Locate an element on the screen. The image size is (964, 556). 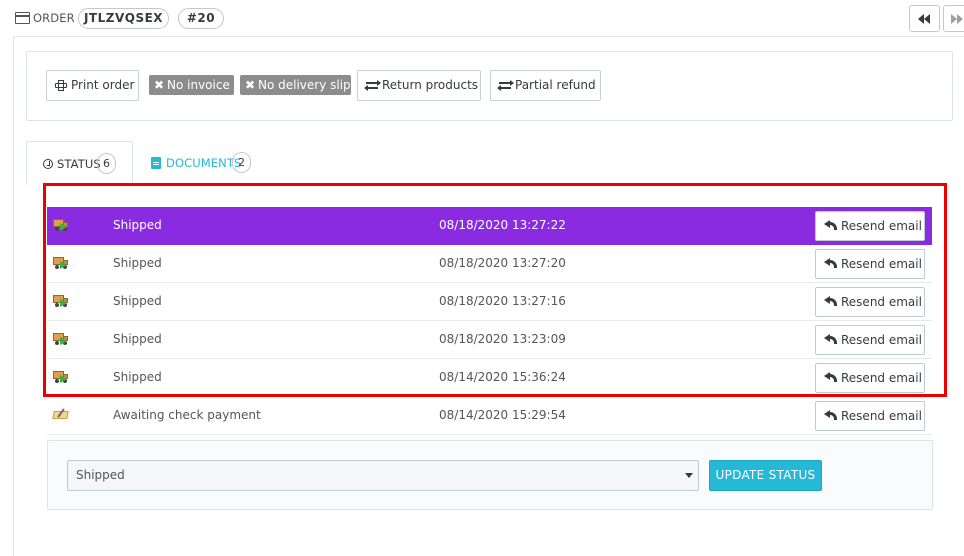
status-date: 08/14/2020 15:29:54 is located at coordinates (502, 415).